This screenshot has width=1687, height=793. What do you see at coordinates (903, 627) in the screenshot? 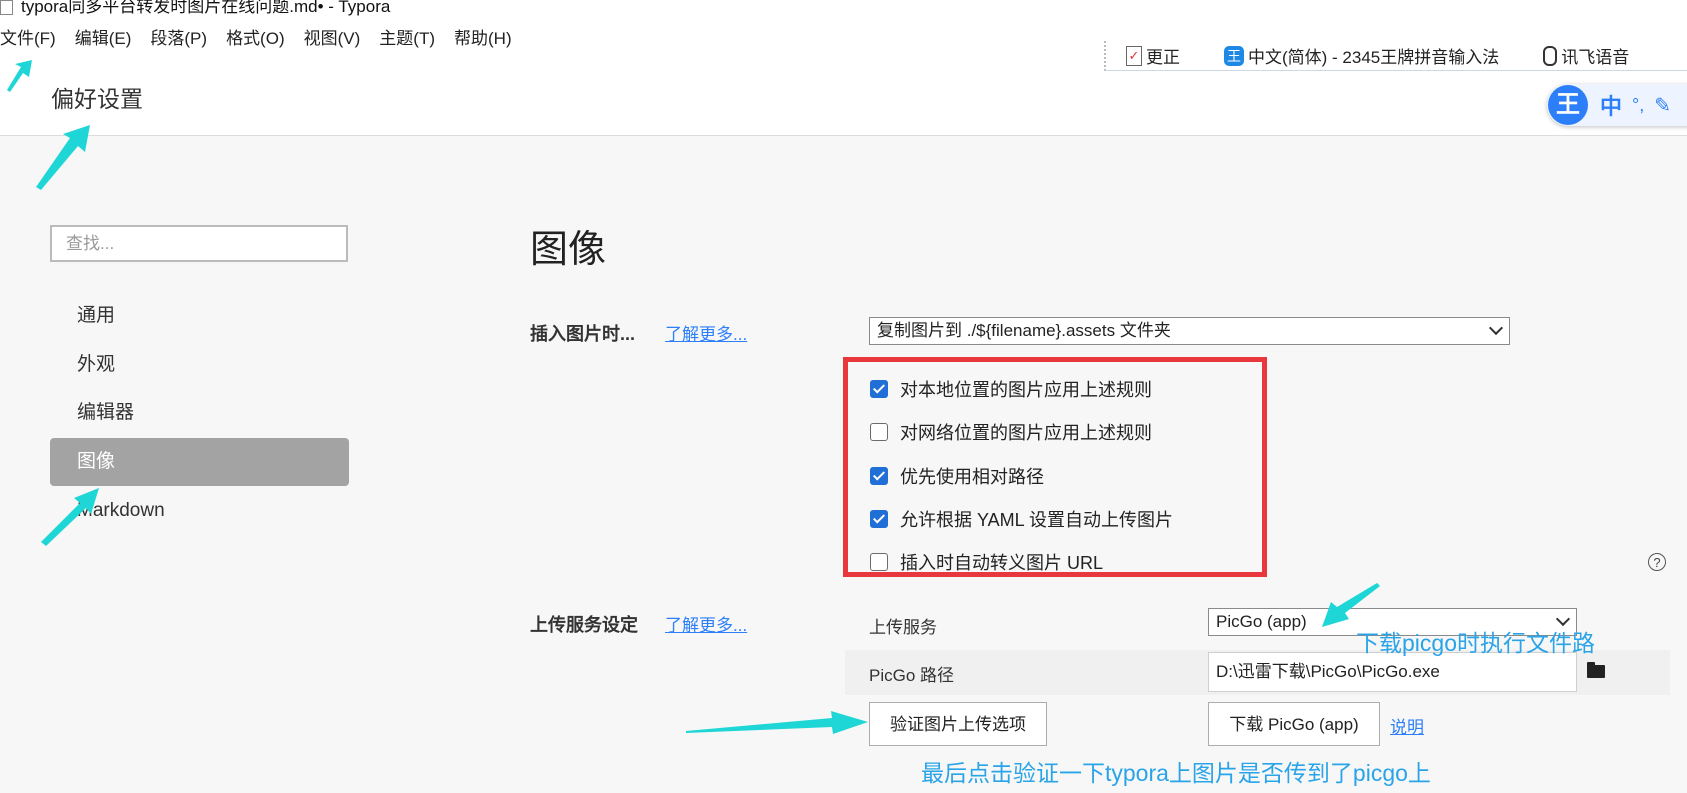
I see `upload-service-label: 上传服务` at bounding box center [903, 627].